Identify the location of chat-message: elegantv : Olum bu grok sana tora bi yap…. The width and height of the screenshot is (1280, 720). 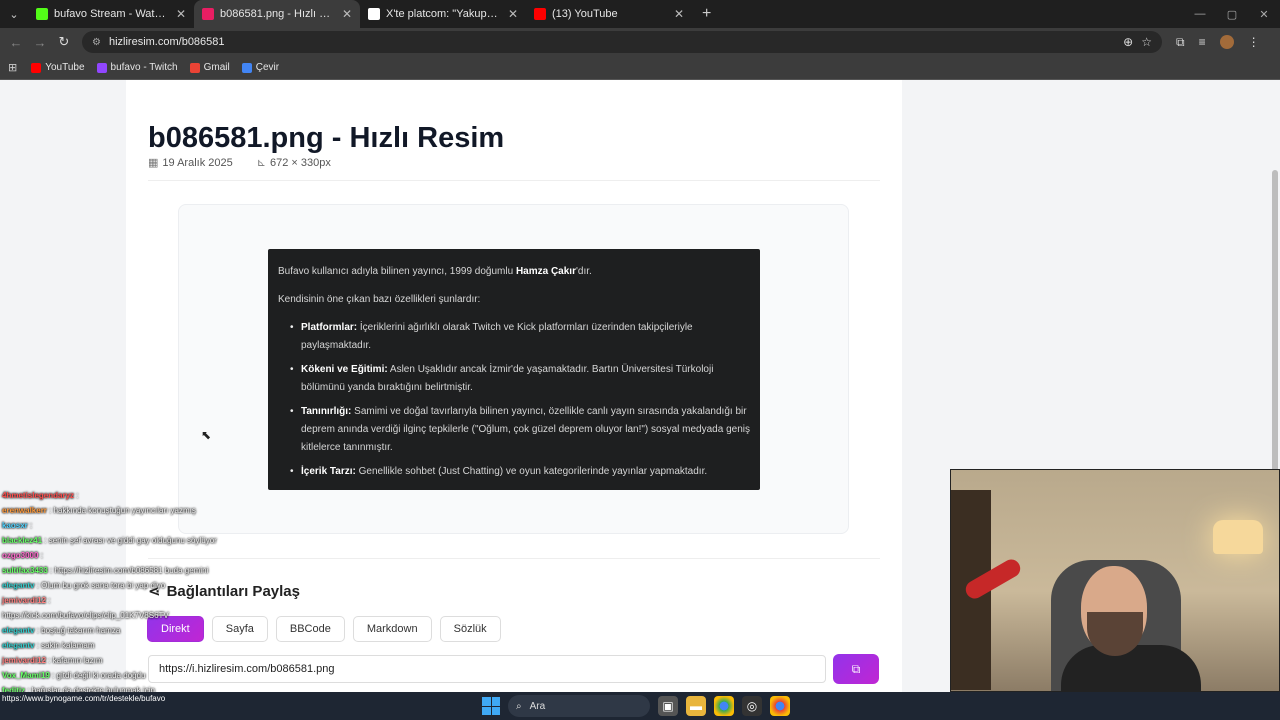
(152, 585).